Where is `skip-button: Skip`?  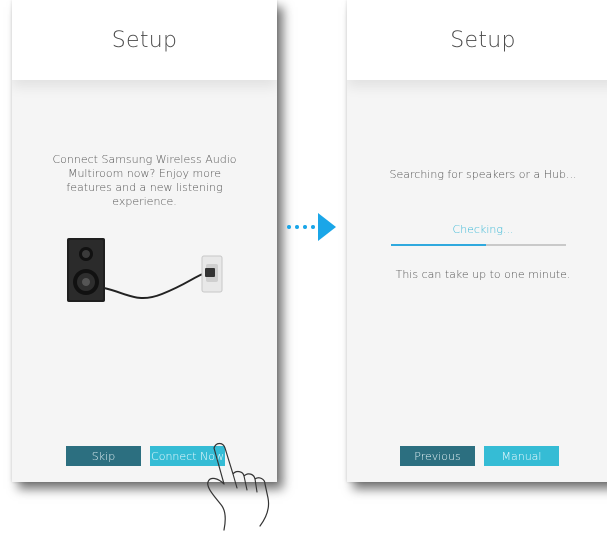 skip-button: Skip is located at coordinates (103, 456).